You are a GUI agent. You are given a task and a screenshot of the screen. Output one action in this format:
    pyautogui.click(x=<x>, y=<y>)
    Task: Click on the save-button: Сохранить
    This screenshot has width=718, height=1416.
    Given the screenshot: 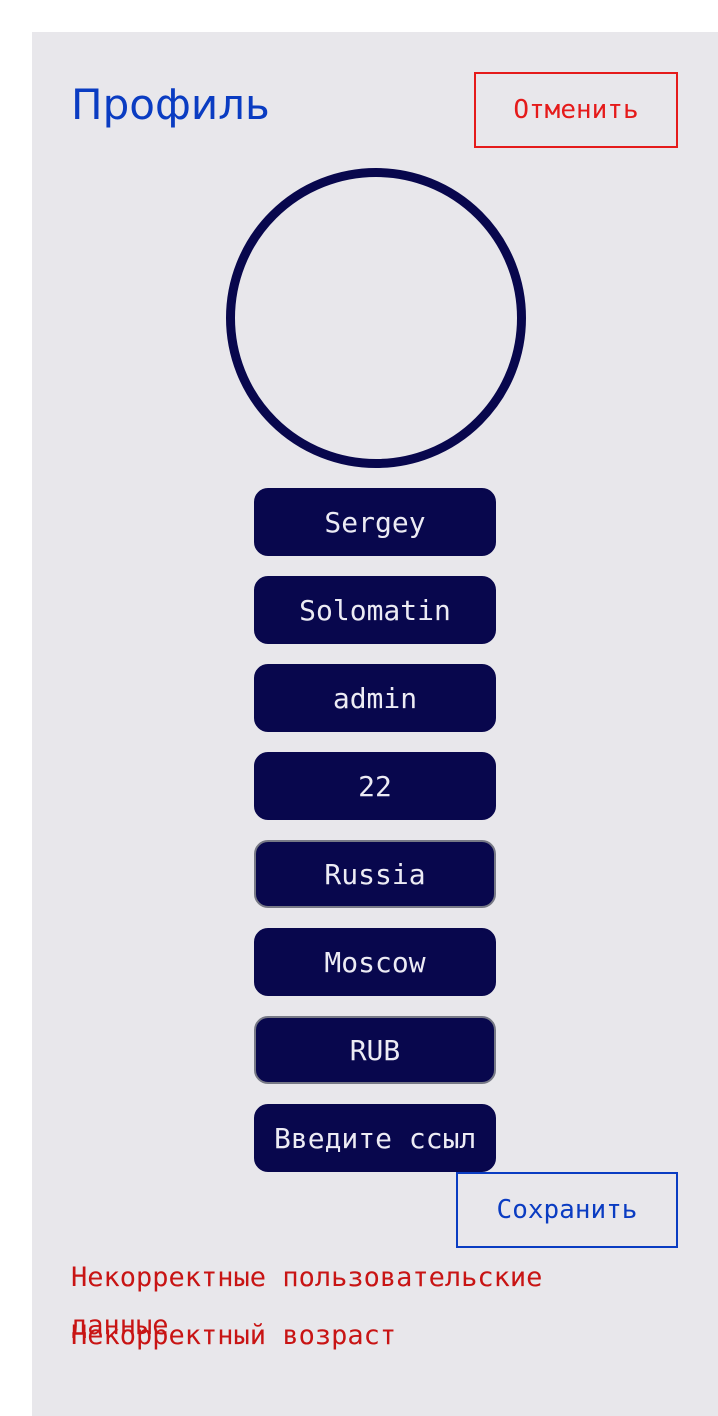 What is the action you would take?
    pyautogui.click(x=567, y=1210)
    